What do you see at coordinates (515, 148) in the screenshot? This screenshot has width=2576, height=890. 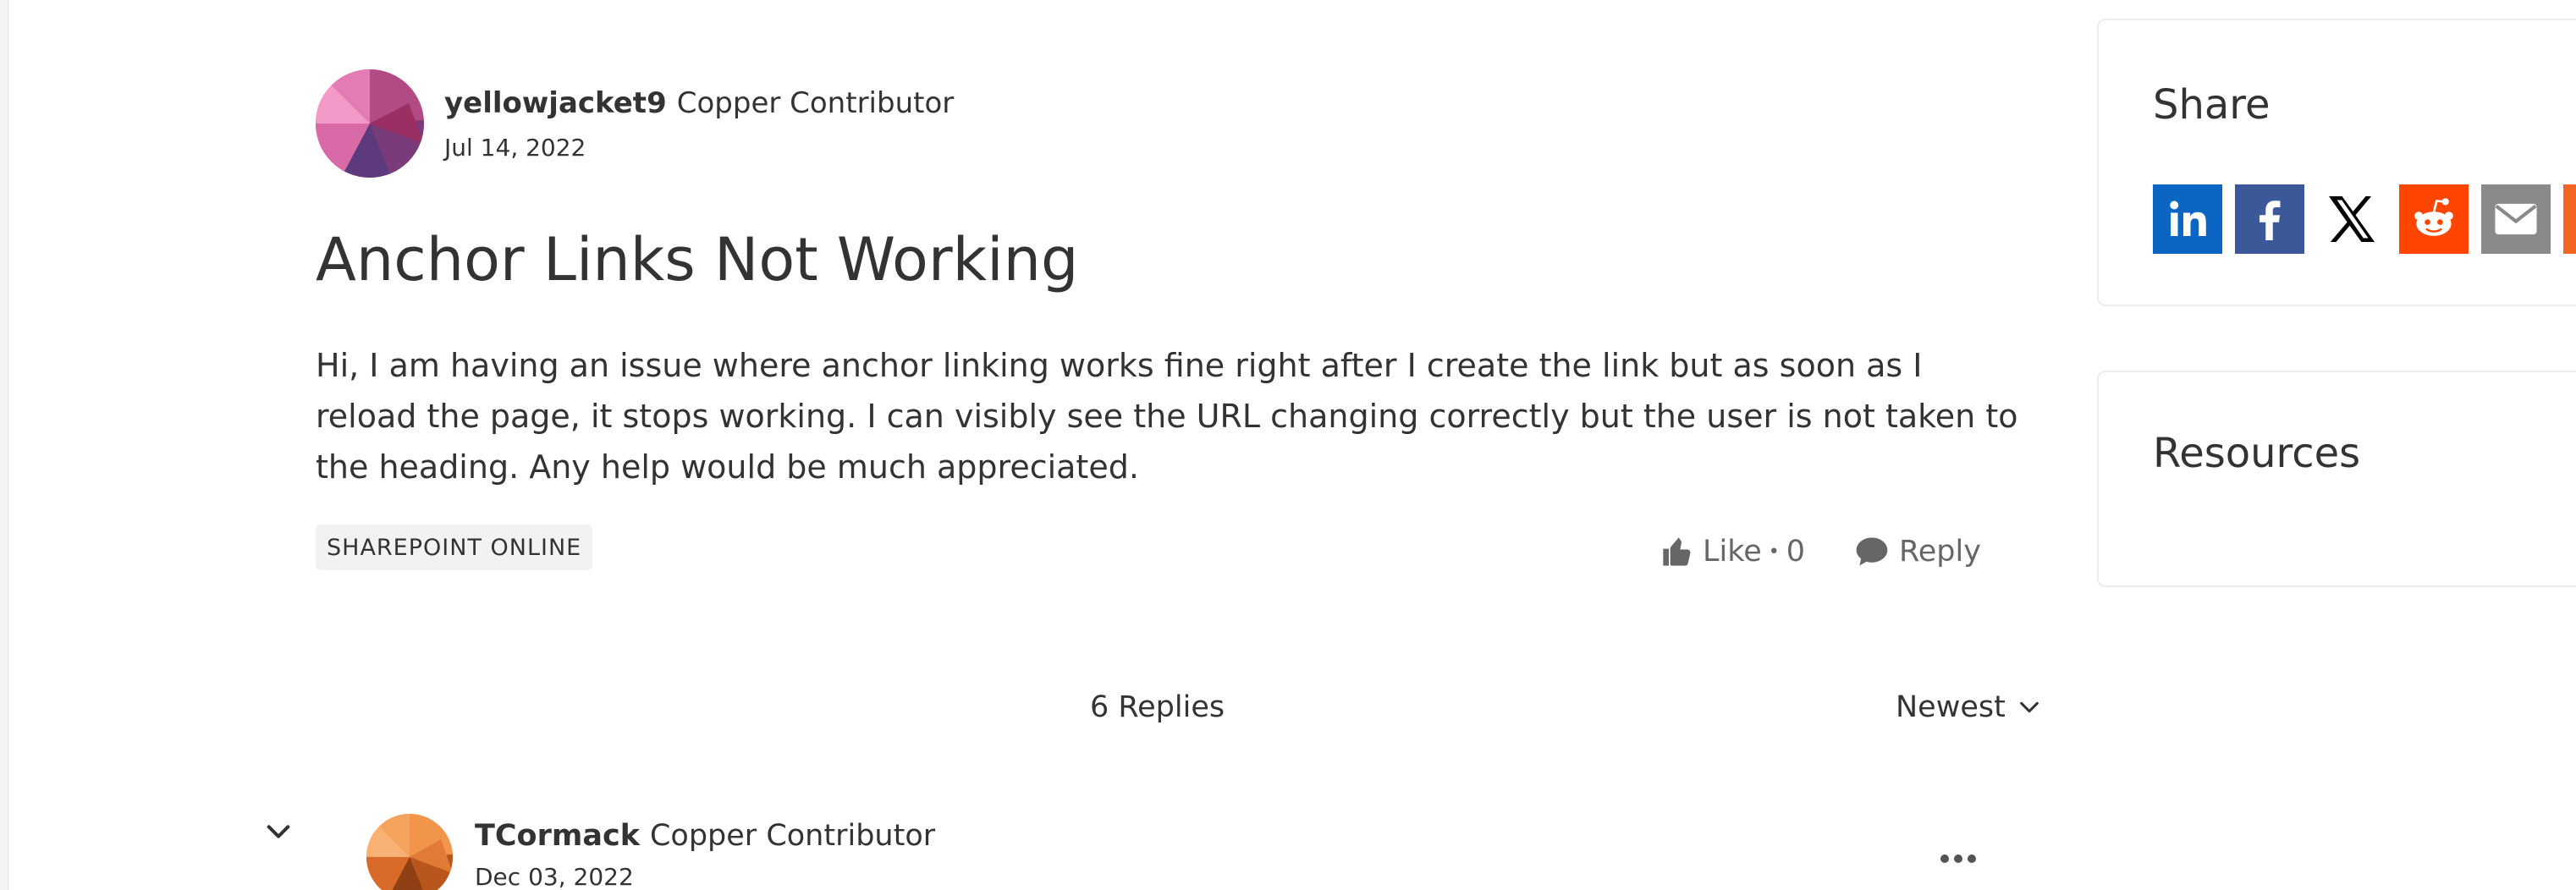 I see `post-date: Jul 14, 2022` at bounding box center [515, 148].